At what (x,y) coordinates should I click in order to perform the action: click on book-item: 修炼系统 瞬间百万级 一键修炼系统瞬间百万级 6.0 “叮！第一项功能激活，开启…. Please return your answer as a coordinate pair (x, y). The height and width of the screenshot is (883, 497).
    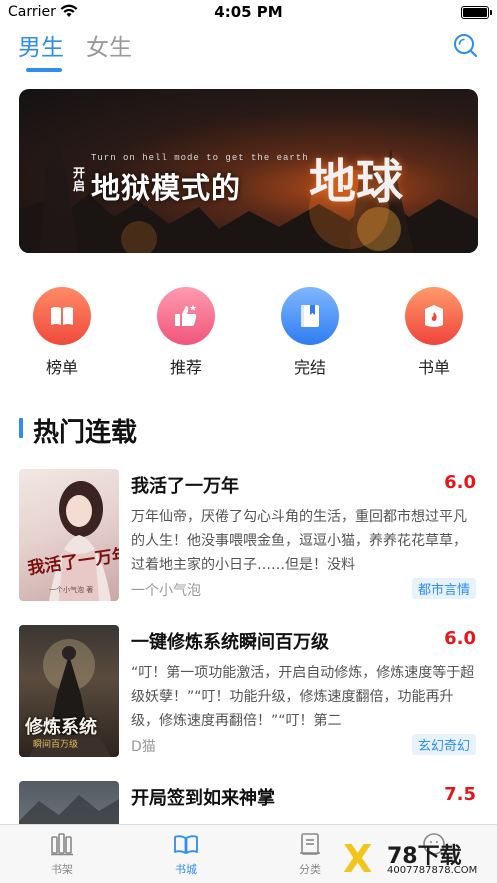
    Looking at the image, I should click on (248, 692).